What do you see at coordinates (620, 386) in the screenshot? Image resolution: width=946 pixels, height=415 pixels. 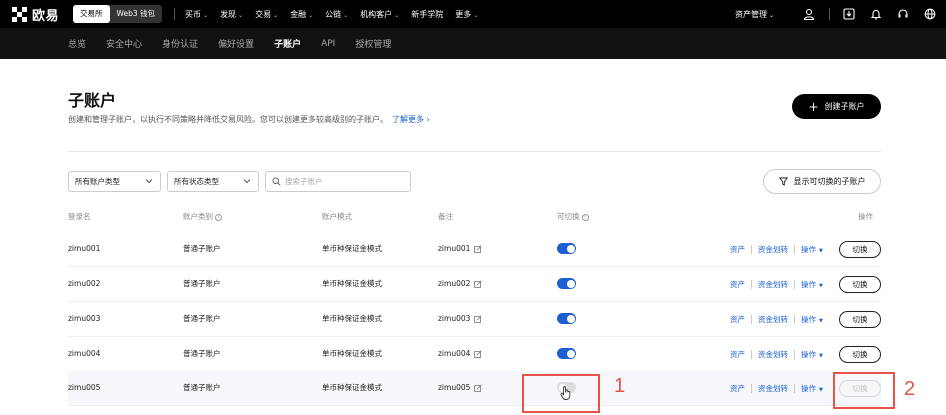 I see `annotation-label-1: 1` at bounding box center [620, 386].